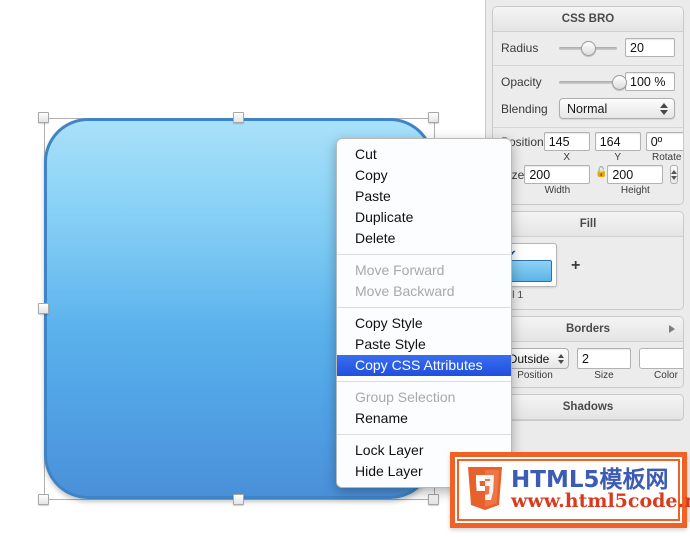  I want to click on blending-row: Blending Normal, so click(588, 108).